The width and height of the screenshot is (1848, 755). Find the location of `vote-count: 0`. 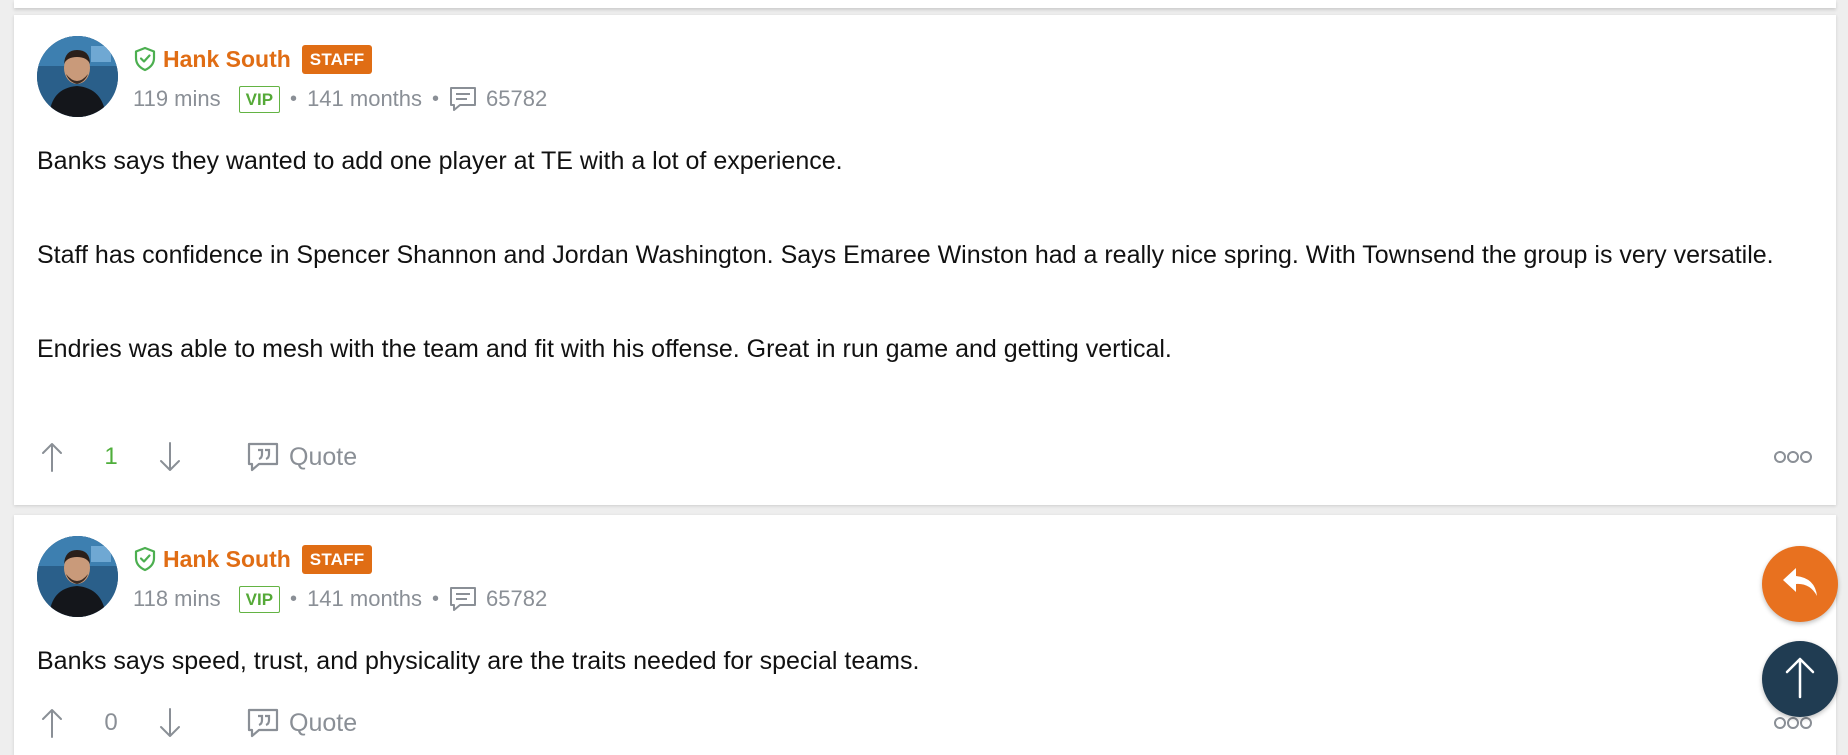

vote-count: 0 is located at coordinates (111, 722).